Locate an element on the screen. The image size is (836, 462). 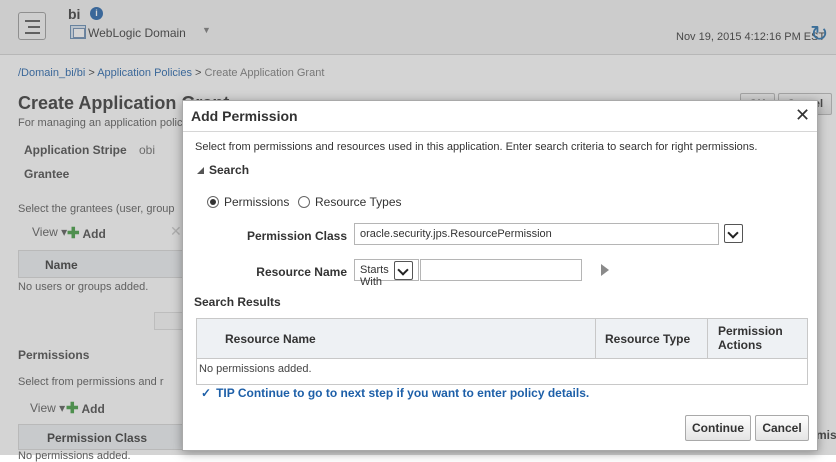
dialog-divider is located at coordinates (500, 131).